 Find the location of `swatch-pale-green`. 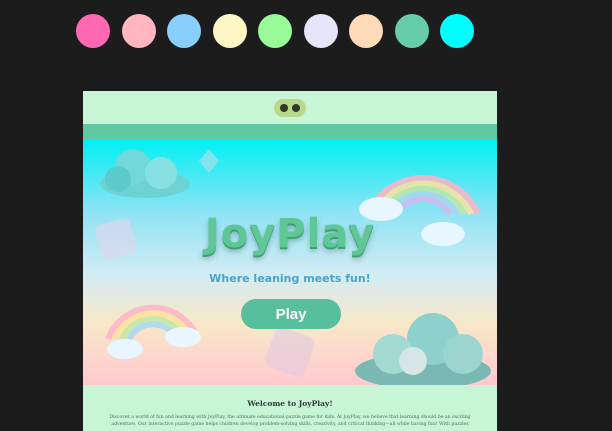

swatch-pale-green is located at coordinates (275, 31).